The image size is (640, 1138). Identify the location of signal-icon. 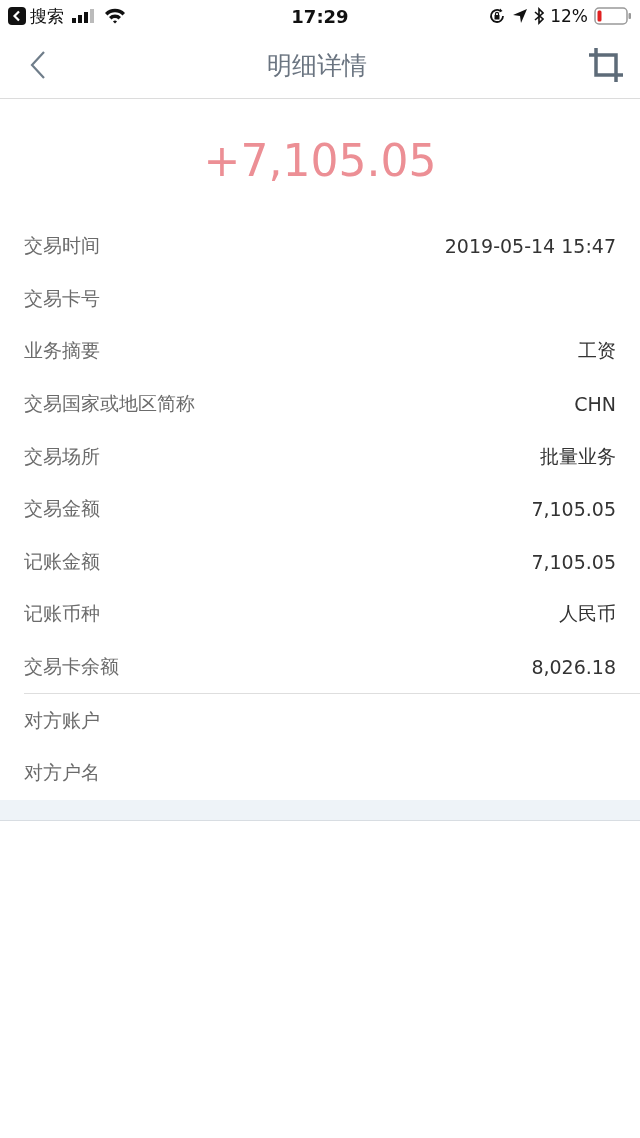
(84, 16).